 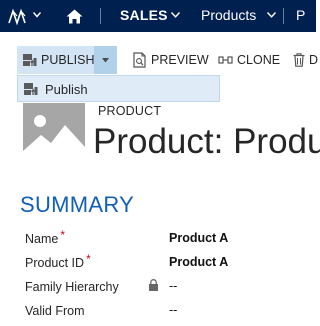 What do you see at coordinates (153, 285) in the screenshot?
I see `lock-icon` at bounding box center [153, 285].